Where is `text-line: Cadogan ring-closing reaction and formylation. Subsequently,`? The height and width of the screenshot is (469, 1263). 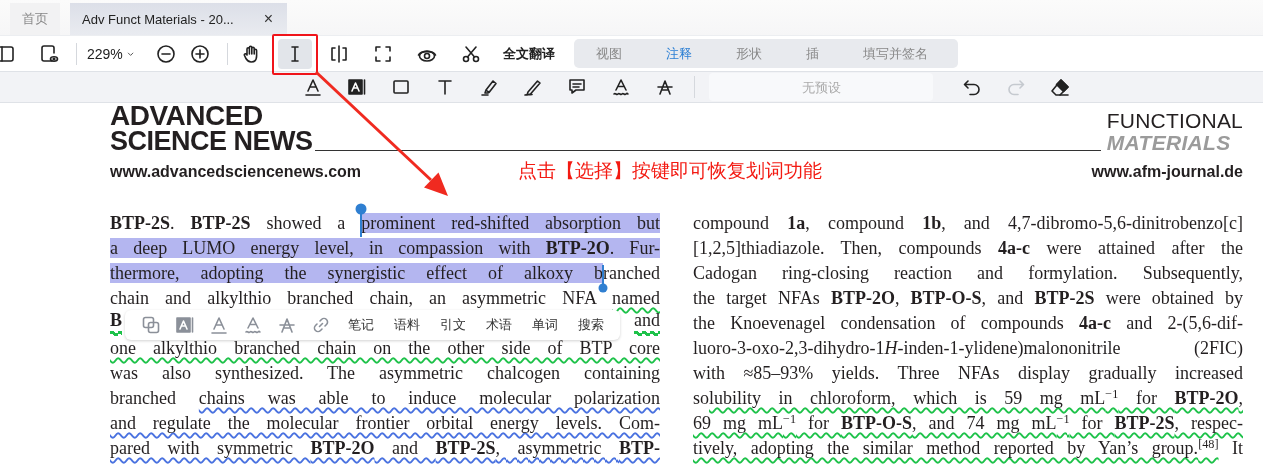
text-line: Cadogan ring-closing reaction and formylation. Subsequently, is located at coordinates (968, 273).